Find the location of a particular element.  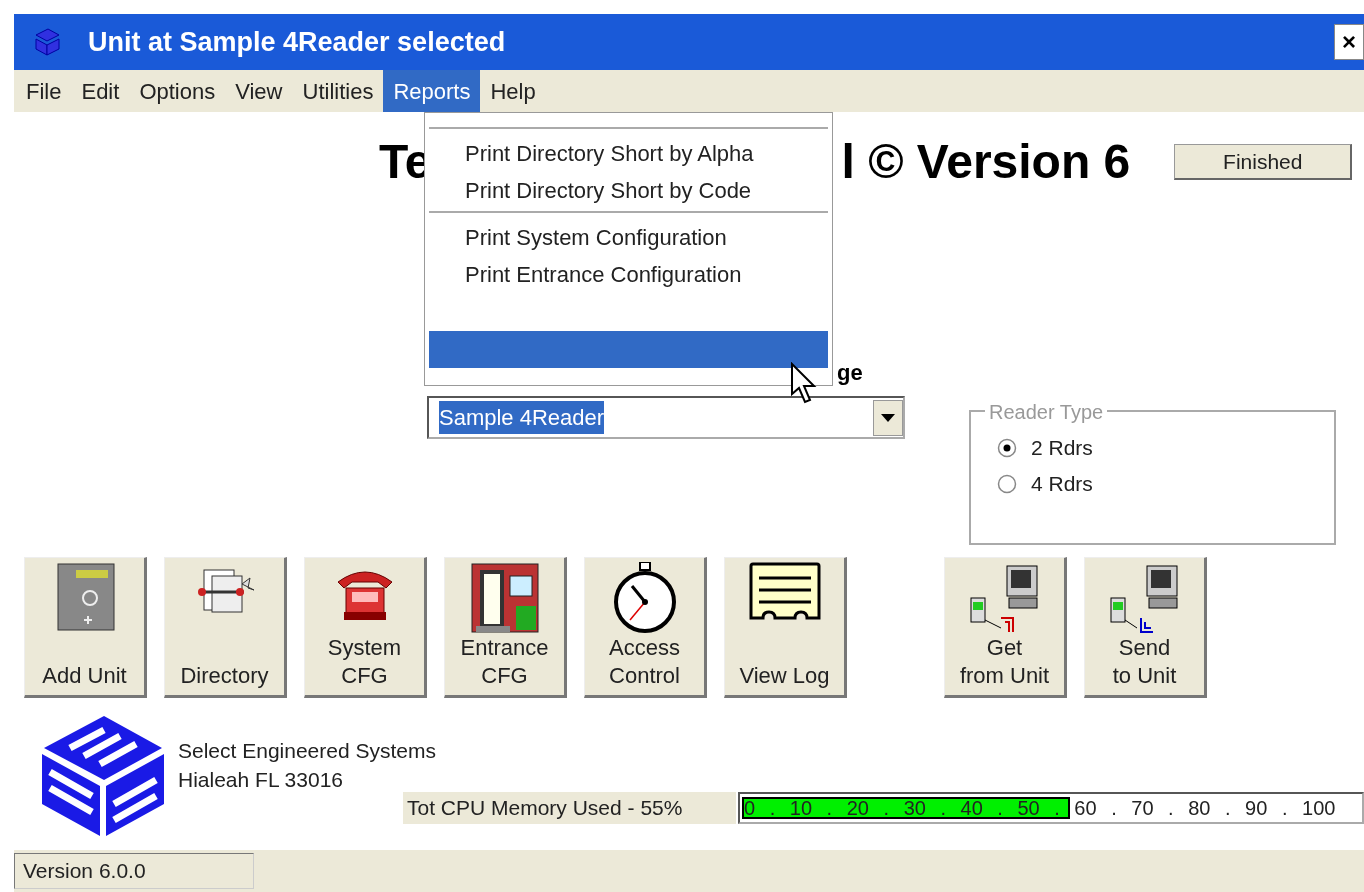

finished-button: Finished is located at coordinates (1263, 162).